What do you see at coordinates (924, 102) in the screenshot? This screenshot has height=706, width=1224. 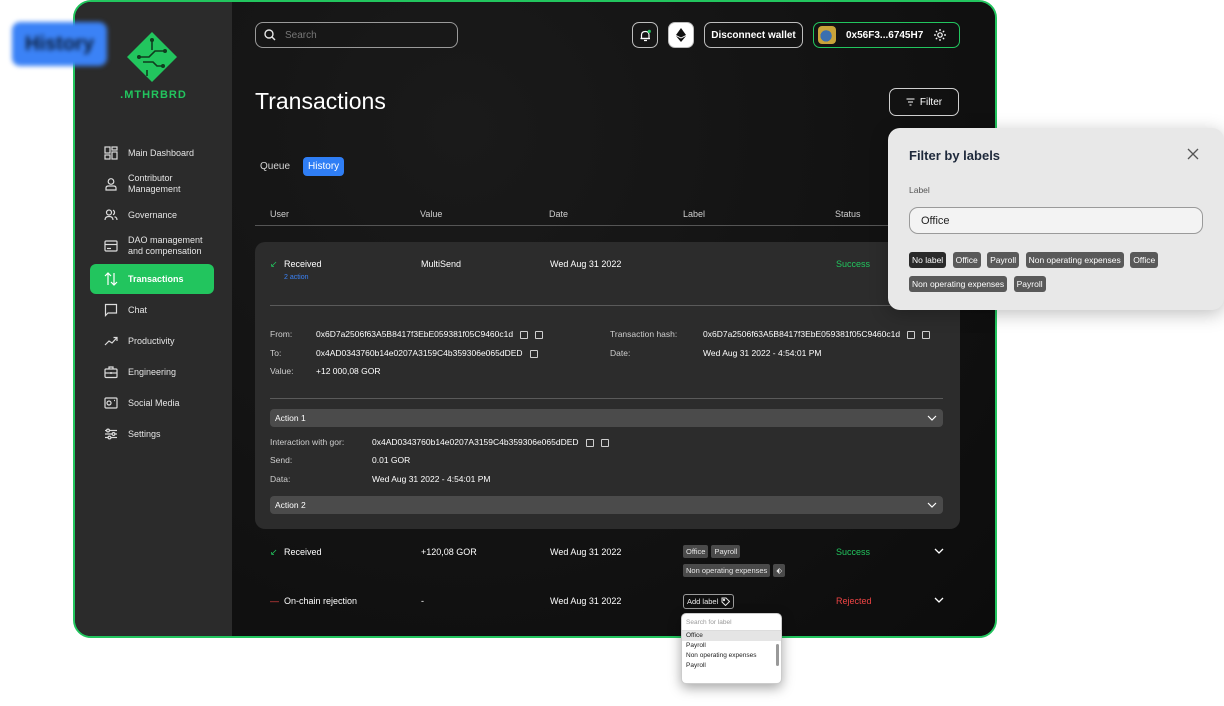 I see `filter-button: Filter` at bounding box center [924, 102].